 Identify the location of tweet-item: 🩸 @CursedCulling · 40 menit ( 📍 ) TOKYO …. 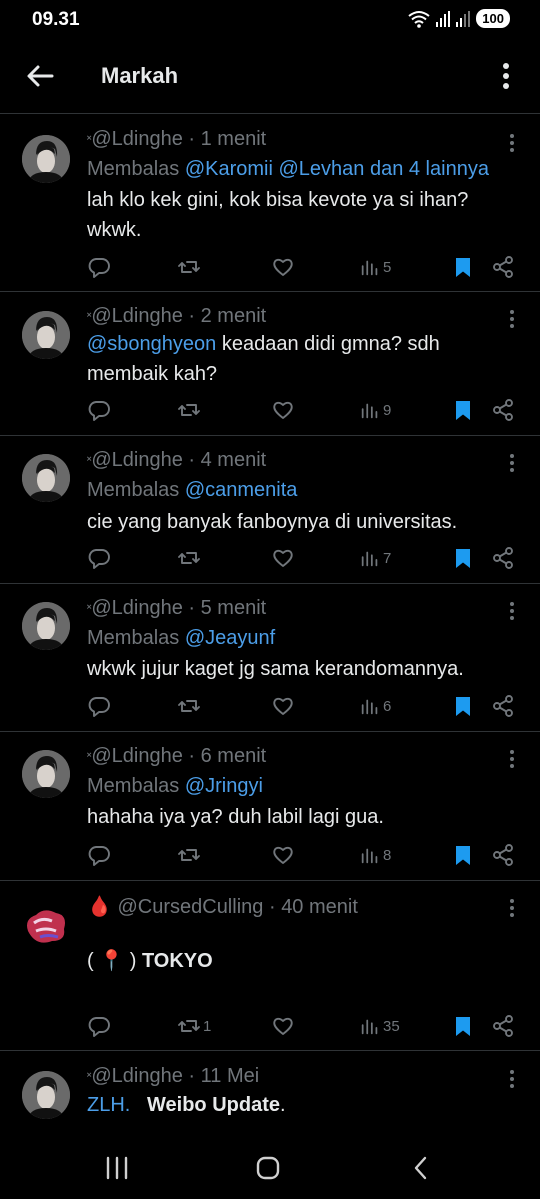
(270, 966).